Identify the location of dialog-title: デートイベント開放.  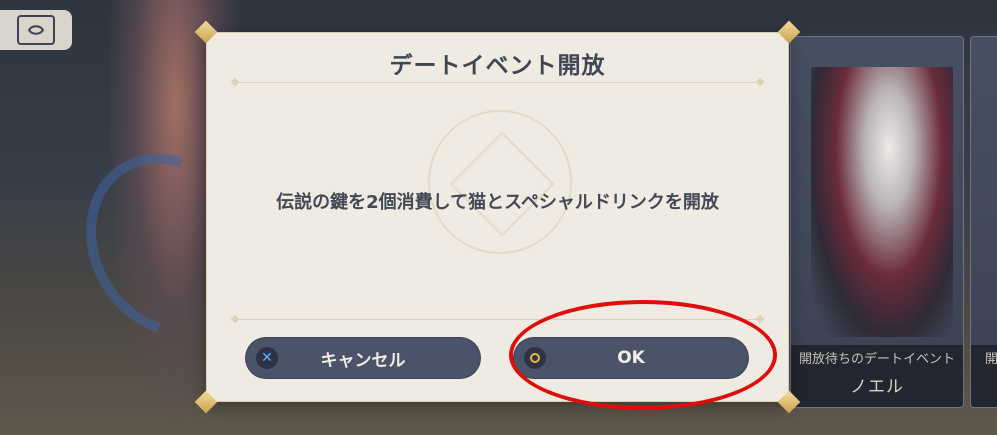
(497, 66).